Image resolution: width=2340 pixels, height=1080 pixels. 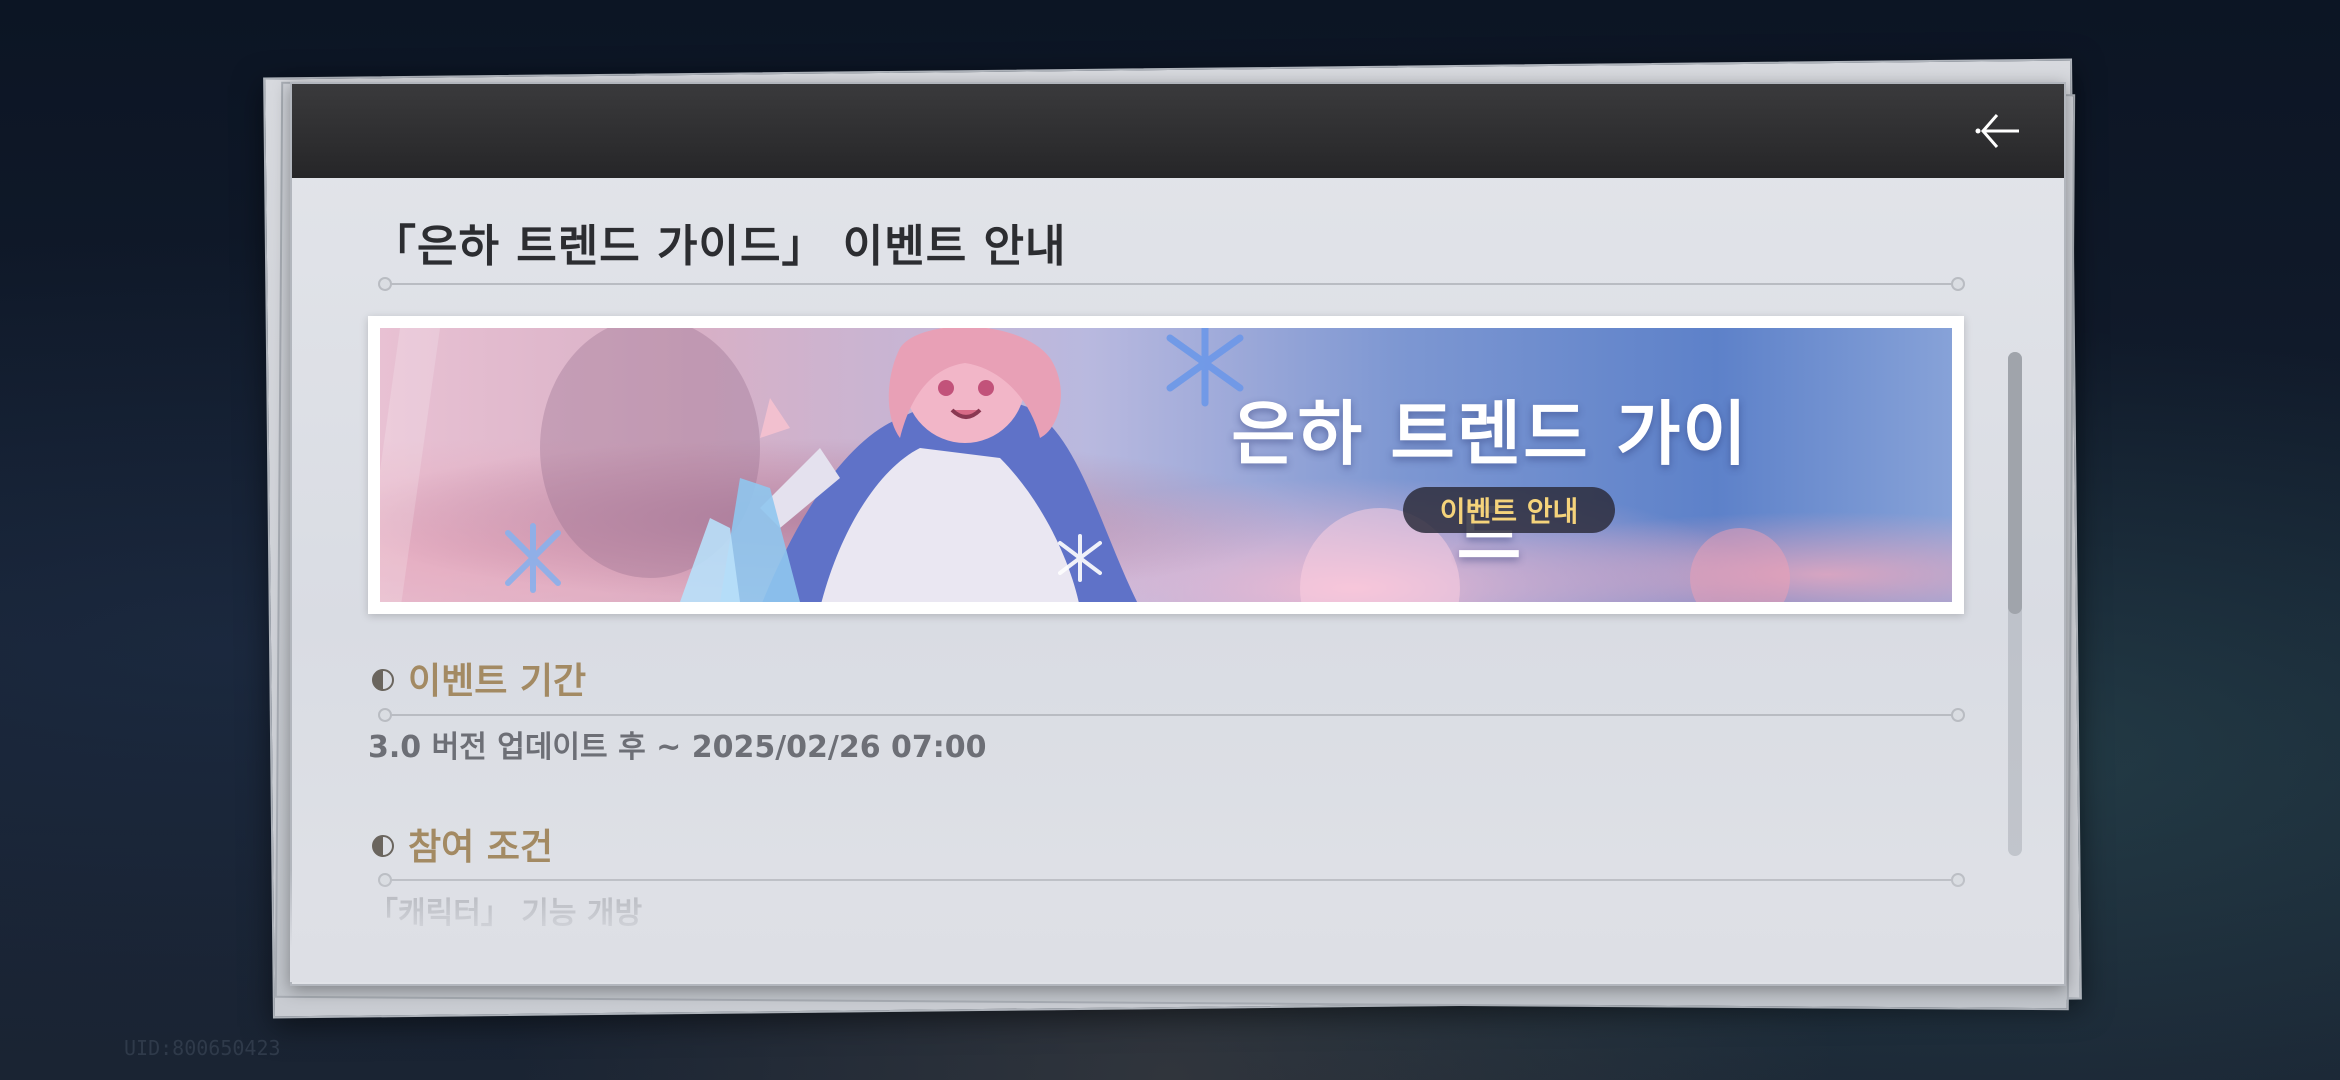 I want to click on section-divider-period, so click(x=1171, y=715).